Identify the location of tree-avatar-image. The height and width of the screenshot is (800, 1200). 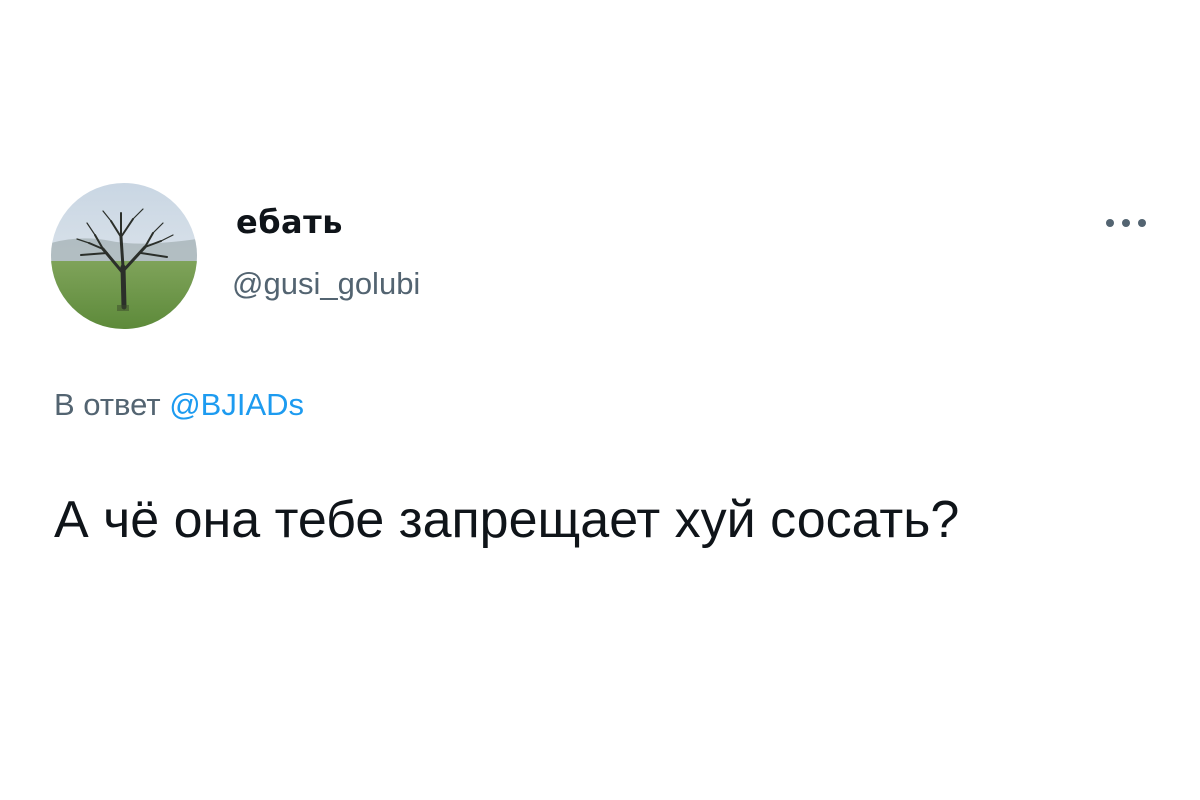
(124, 256).